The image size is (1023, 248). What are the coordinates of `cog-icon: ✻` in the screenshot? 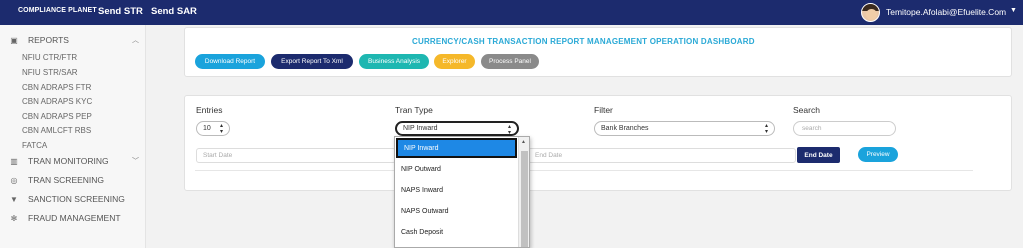 It's located at (14, 218).